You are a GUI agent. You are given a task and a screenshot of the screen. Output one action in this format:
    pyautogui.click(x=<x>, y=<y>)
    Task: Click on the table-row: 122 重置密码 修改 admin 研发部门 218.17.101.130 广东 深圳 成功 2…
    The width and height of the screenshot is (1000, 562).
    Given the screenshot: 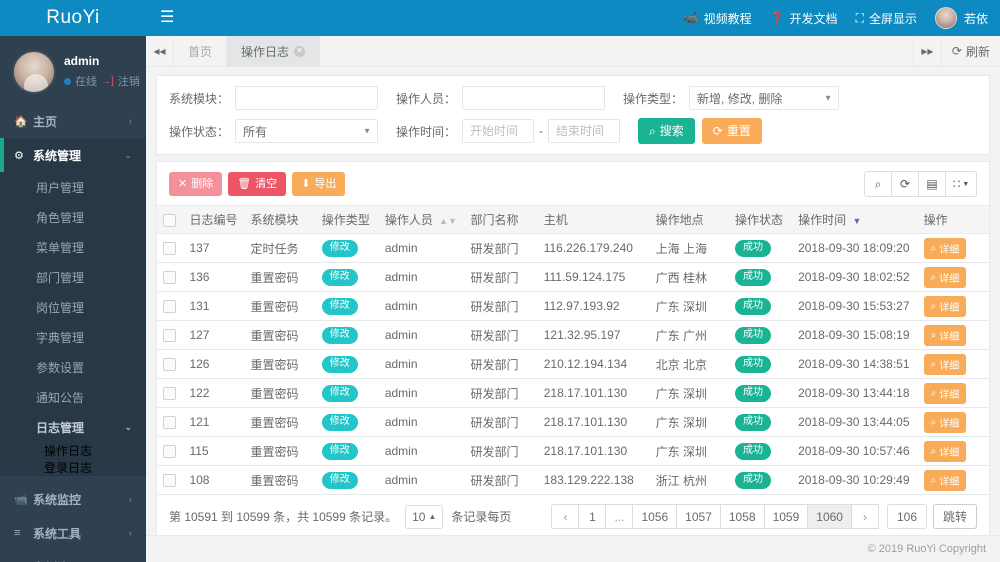 What is the action you would take?
    pyautogui.click(x=573, y=393)
    